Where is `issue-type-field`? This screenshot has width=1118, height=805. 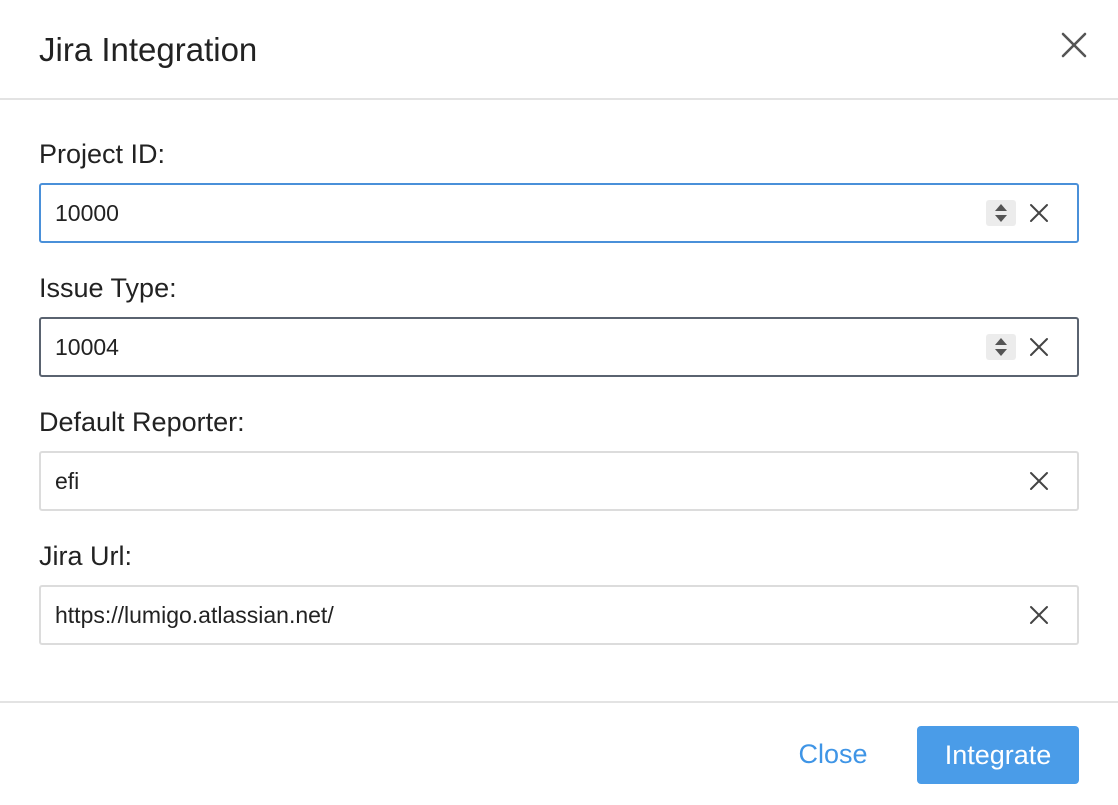
issue-type-field is located at coordinates (559, 347).